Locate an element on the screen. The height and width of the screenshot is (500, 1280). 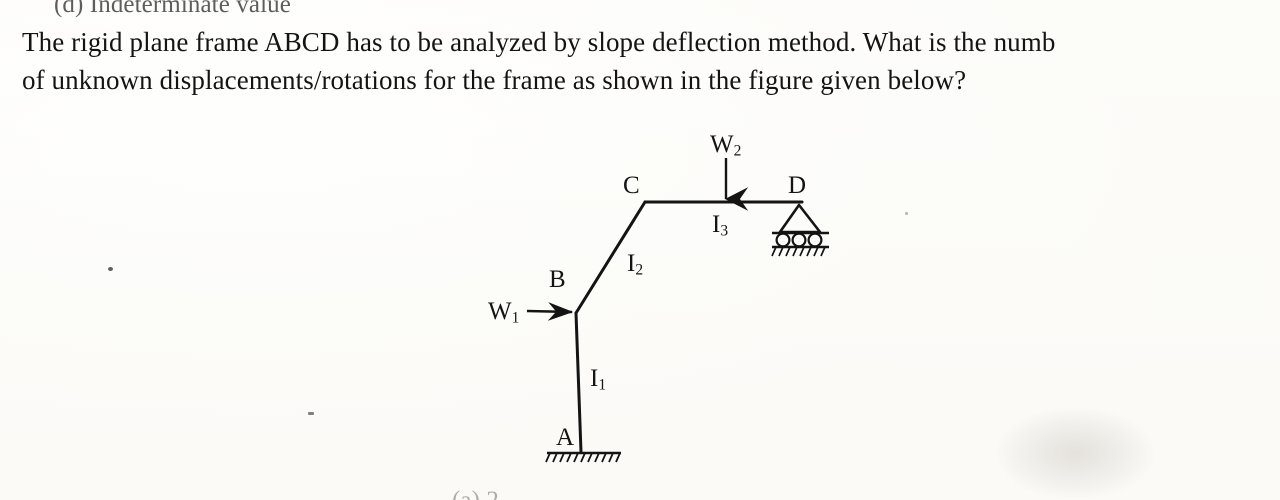
roller-support-triangle is located at coordinates (800, 218).